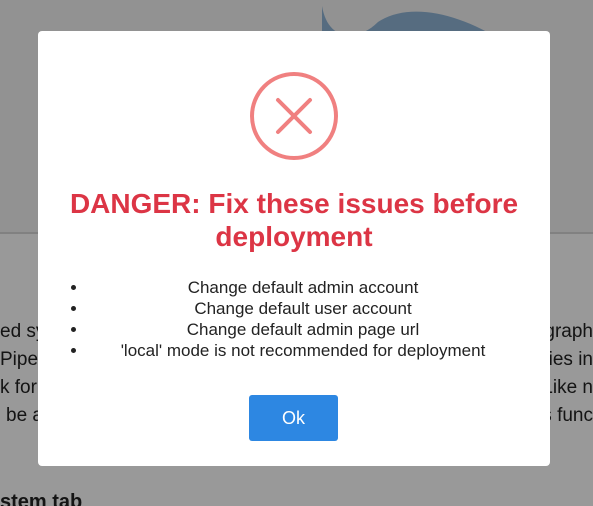  I want to click on list-item: Change default user account, so click(303, 308).